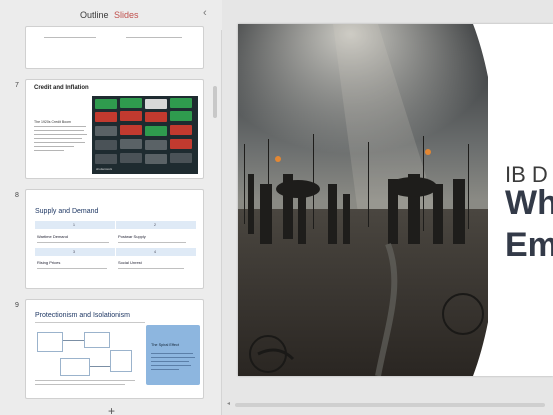 The image size is (553, 415). I want to click on cell-number: 4, so click(155, 252).